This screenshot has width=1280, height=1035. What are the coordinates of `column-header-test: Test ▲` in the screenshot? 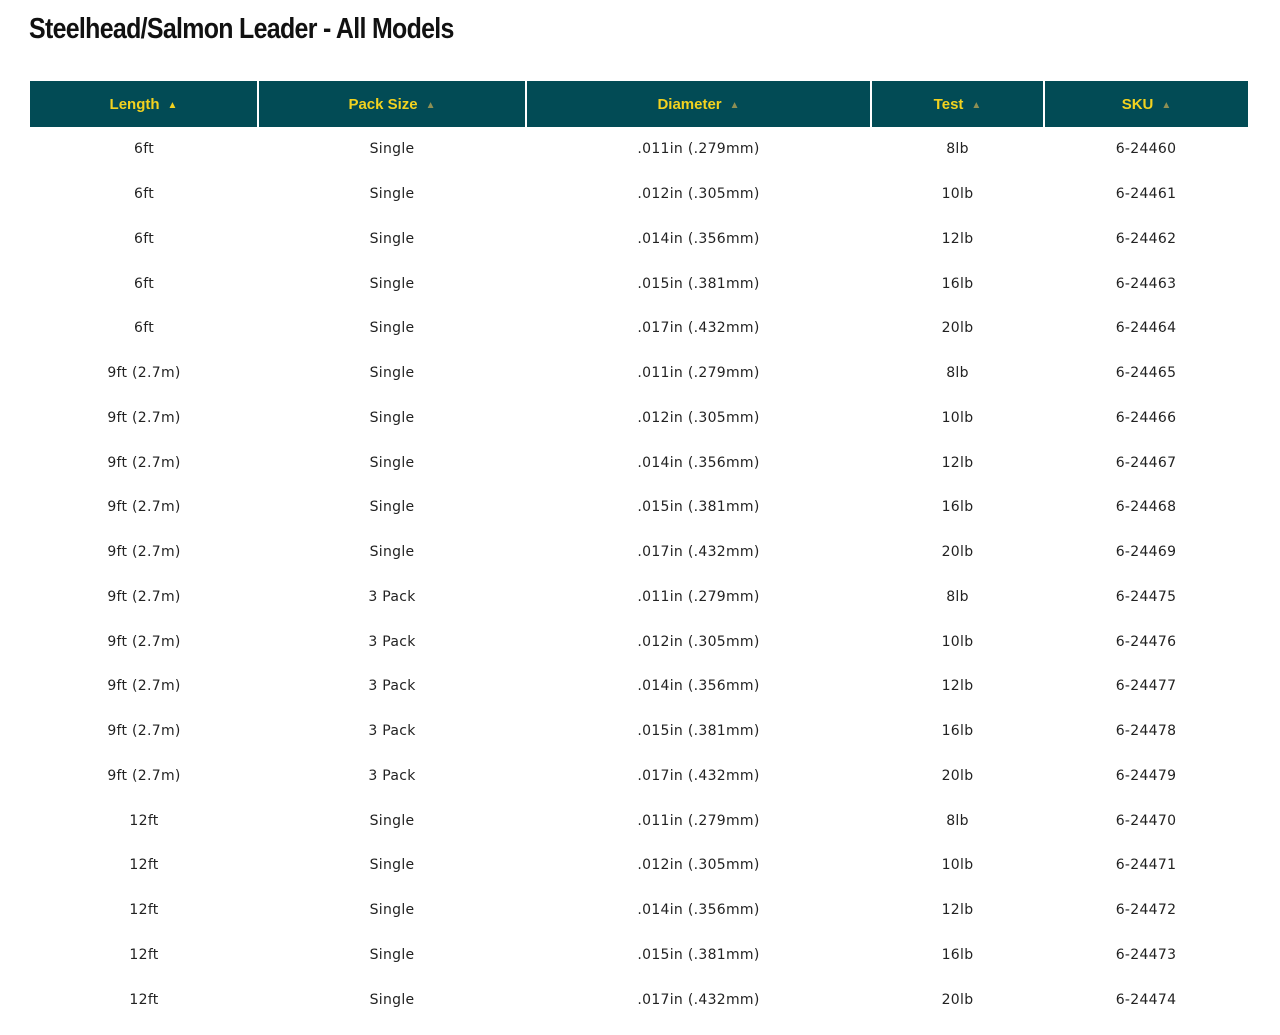 It's located at (958, 104).